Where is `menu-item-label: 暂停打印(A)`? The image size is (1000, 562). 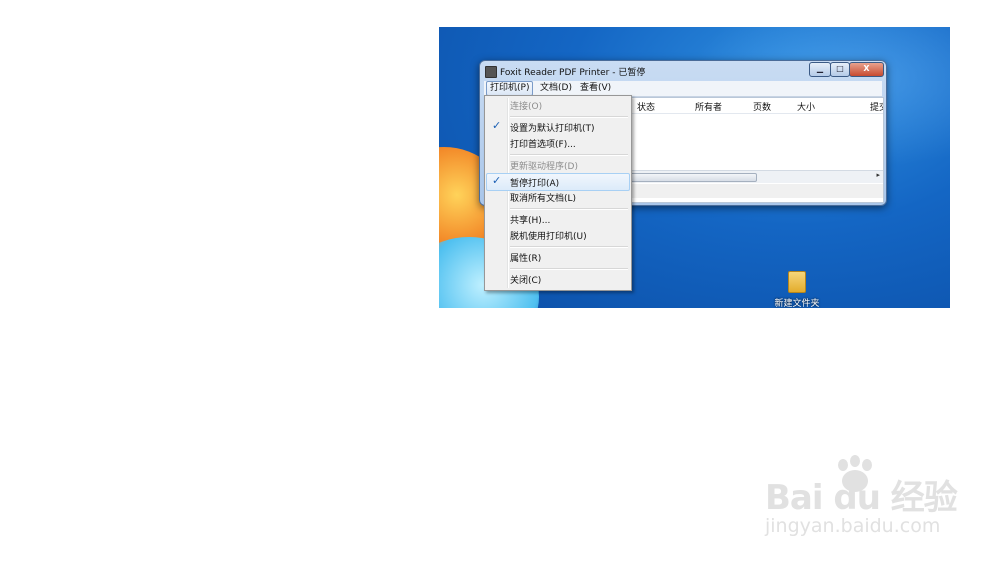
menu-item-label: 暂停打印(A) is located at coordinates (535, 184).